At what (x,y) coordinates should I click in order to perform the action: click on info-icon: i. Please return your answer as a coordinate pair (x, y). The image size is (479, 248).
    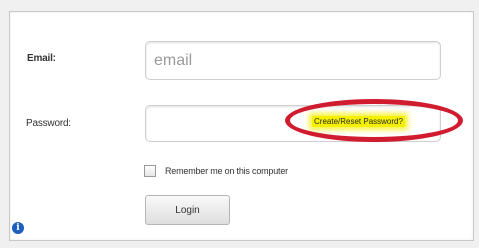
    Looking at the image, I should click on (18, 228).